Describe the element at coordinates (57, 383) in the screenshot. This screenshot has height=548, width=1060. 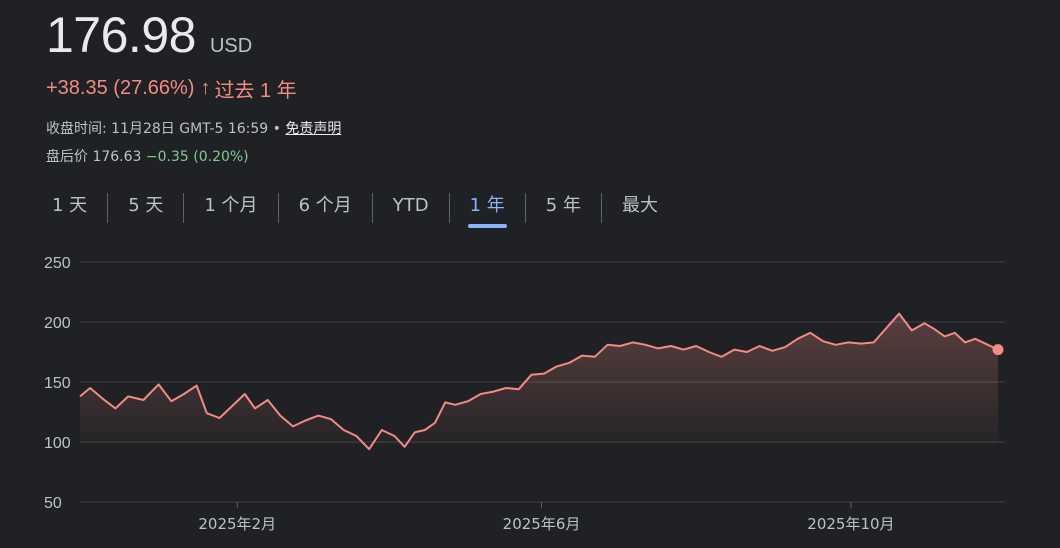
I see `y-tick-label: 150` at that location.